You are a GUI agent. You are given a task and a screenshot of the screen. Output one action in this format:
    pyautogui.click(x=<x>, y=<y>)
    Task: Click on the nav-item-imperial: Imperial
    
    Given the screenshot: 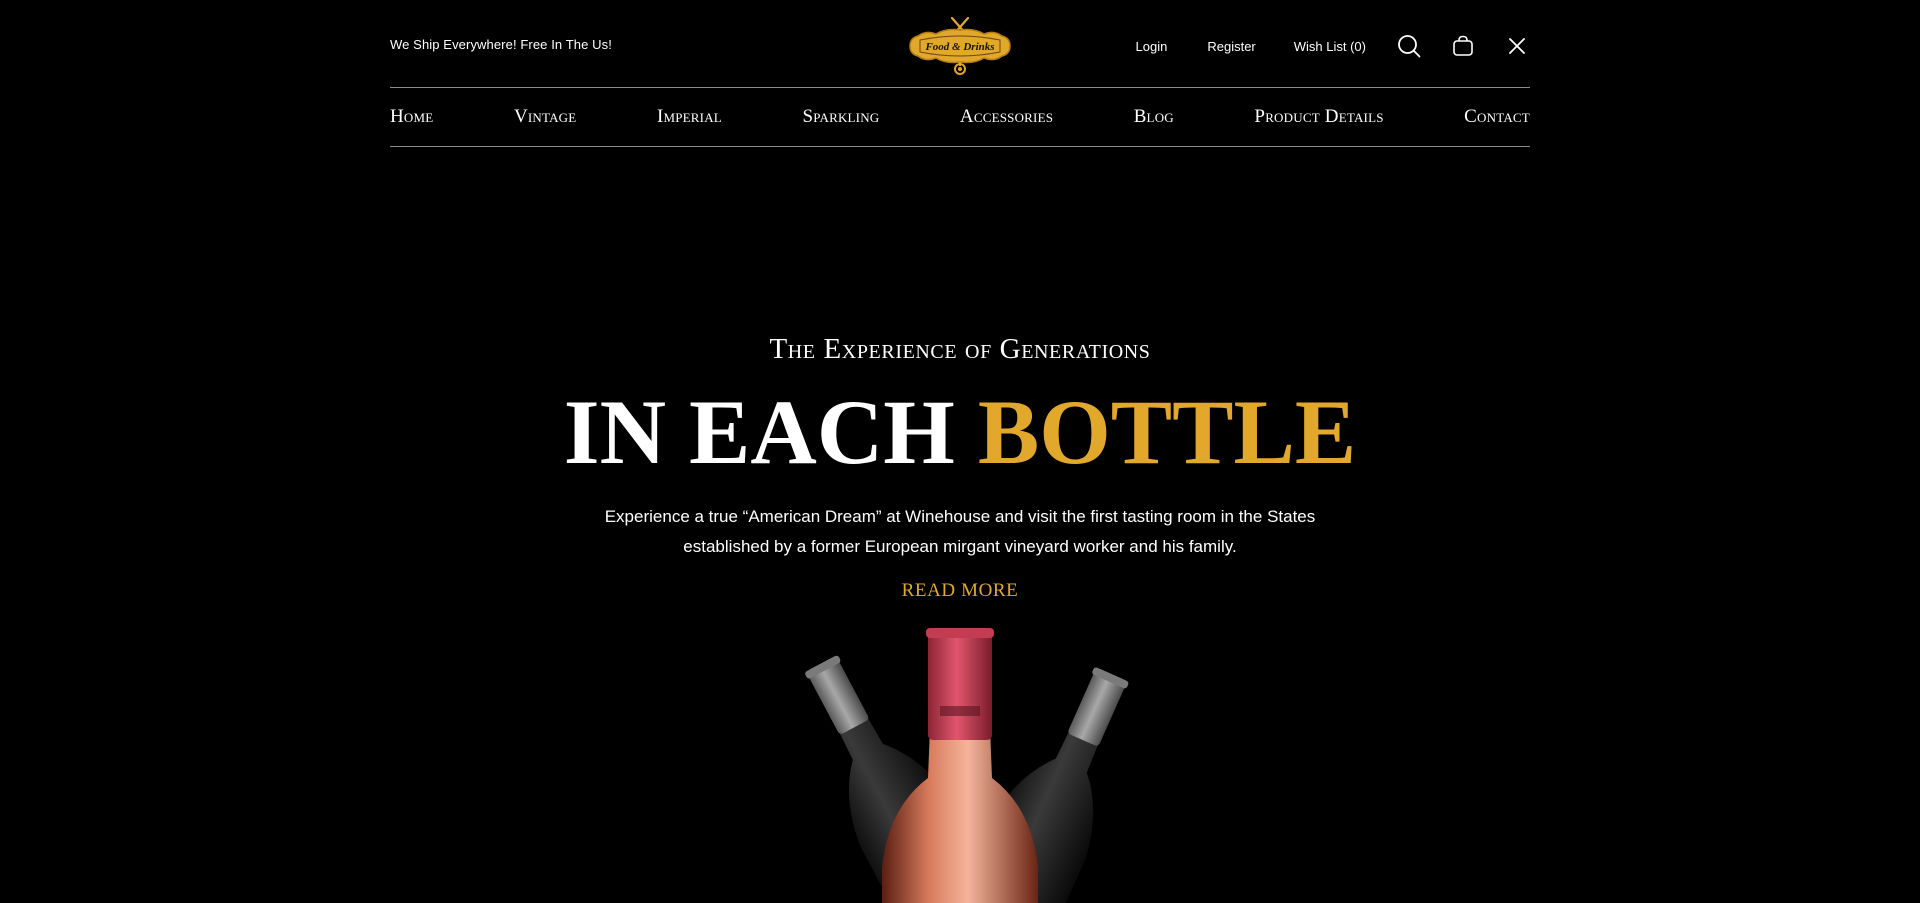 What is the action you would take?
    pyautogui.click(x=689, y=117)
    